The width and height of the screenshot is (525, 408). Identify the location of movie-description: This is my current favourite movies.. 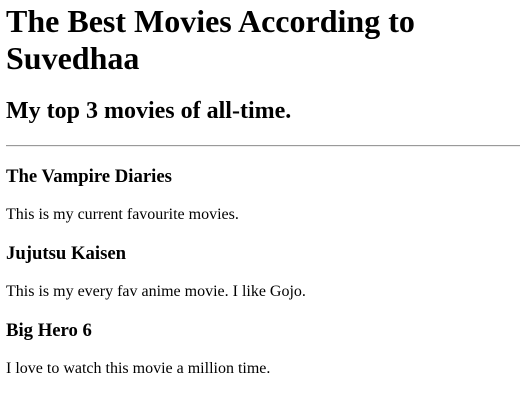
(122, 214).